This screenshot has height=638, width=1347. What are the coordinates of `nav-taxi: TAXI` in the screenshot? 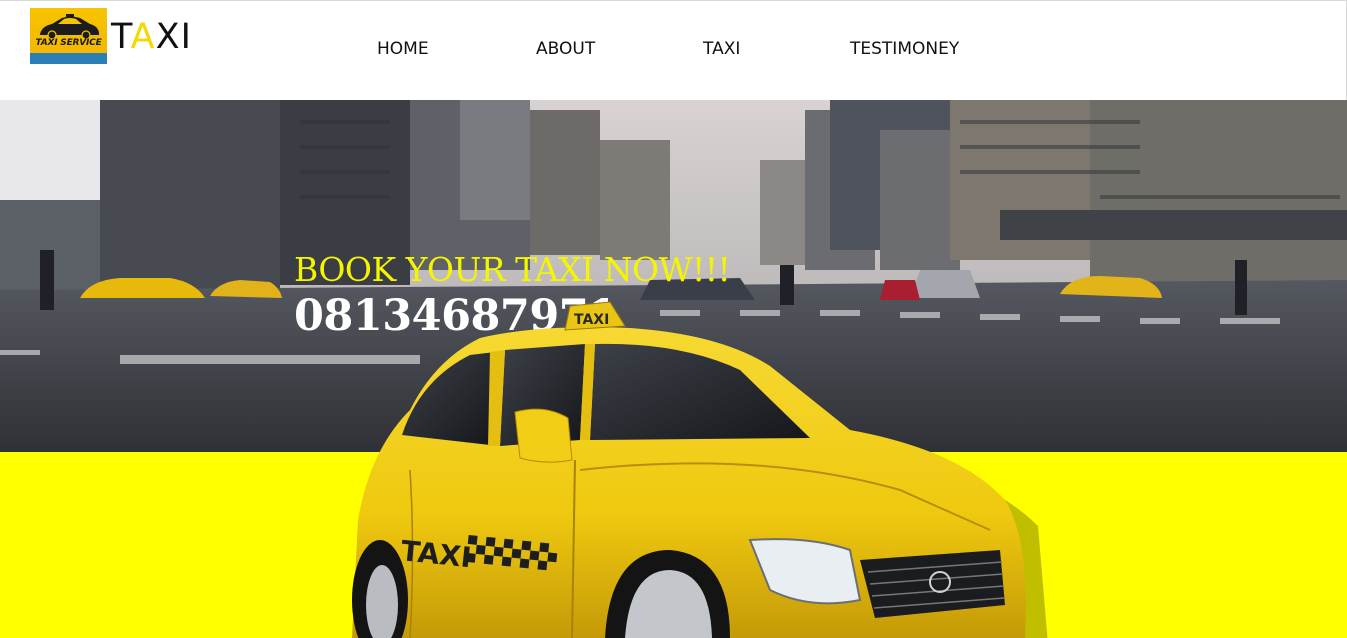 It's located at (721, 49).